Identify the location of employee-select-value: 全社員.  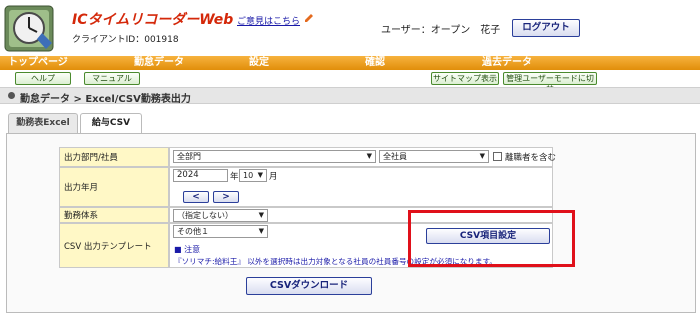
(395, 156).